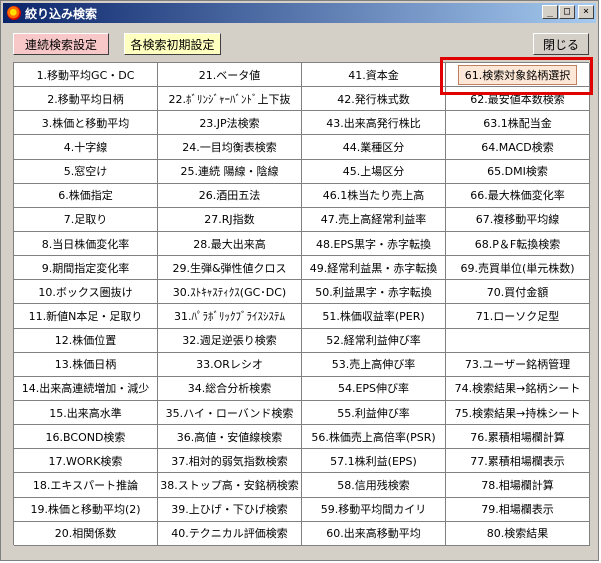 The height and width of the screenshot is (563, 601). I want to click on search-option-button: 59.移動平均間カイリ, so click(374, 509).